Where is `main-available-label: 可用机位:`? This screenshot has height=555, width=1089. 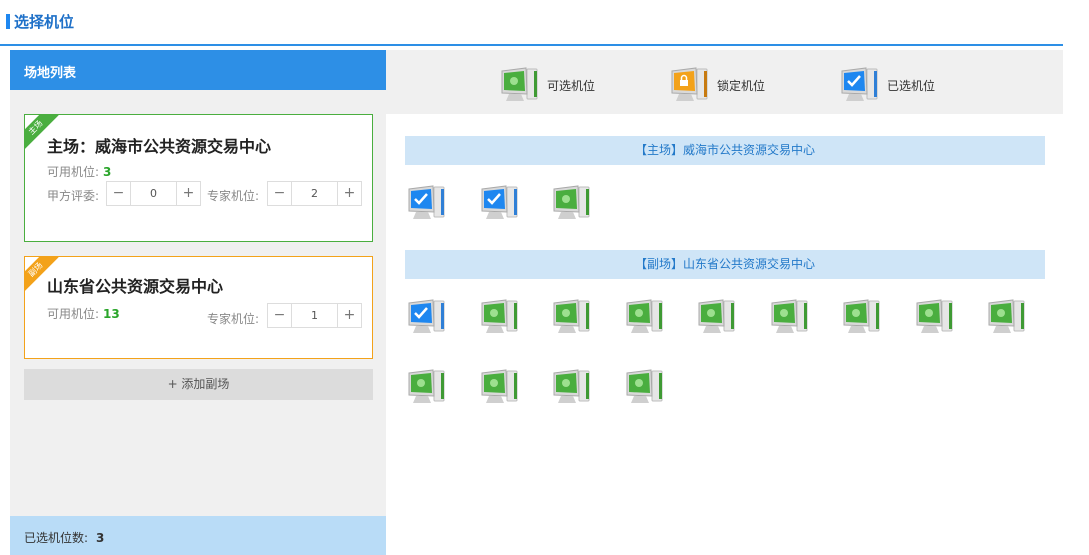 main-available-label: 可用机位: is located at coordinates (73, 172).